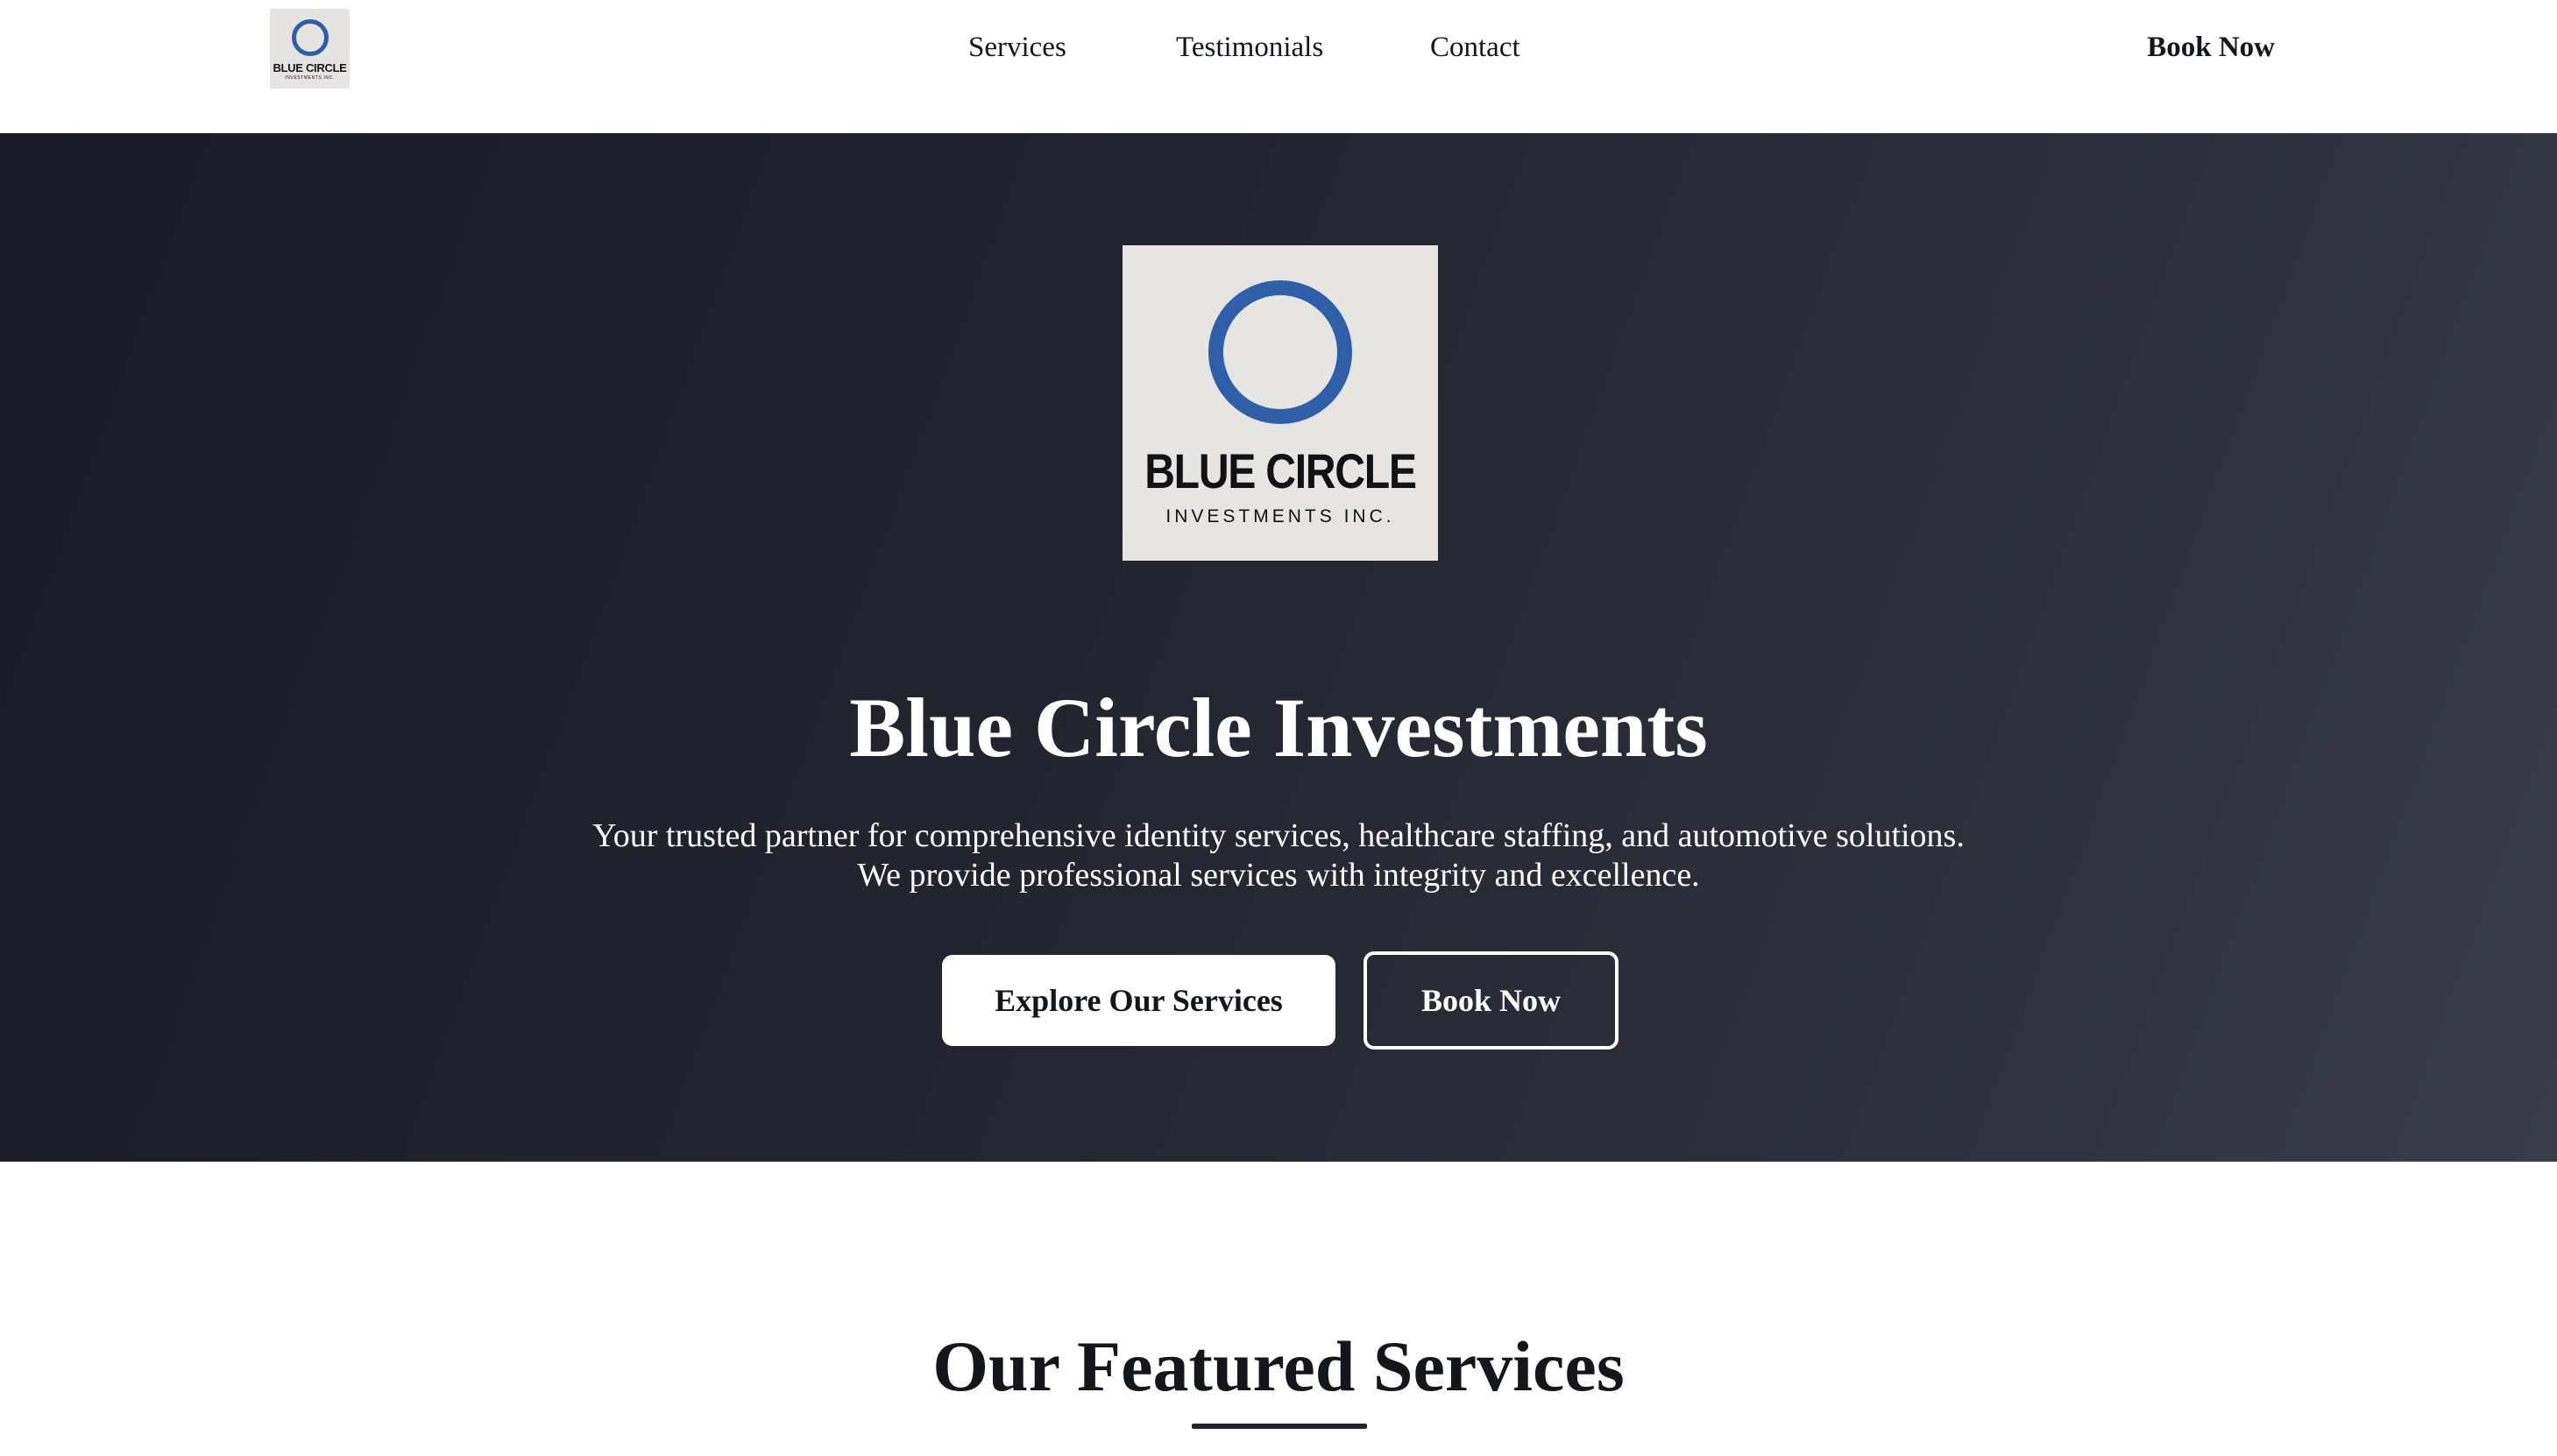 The height and width of the screenshot is (1456, 2557). Describe the element at coordinates (1279, 1426) in the screenshot. I see `title-underline-divider` at that location.